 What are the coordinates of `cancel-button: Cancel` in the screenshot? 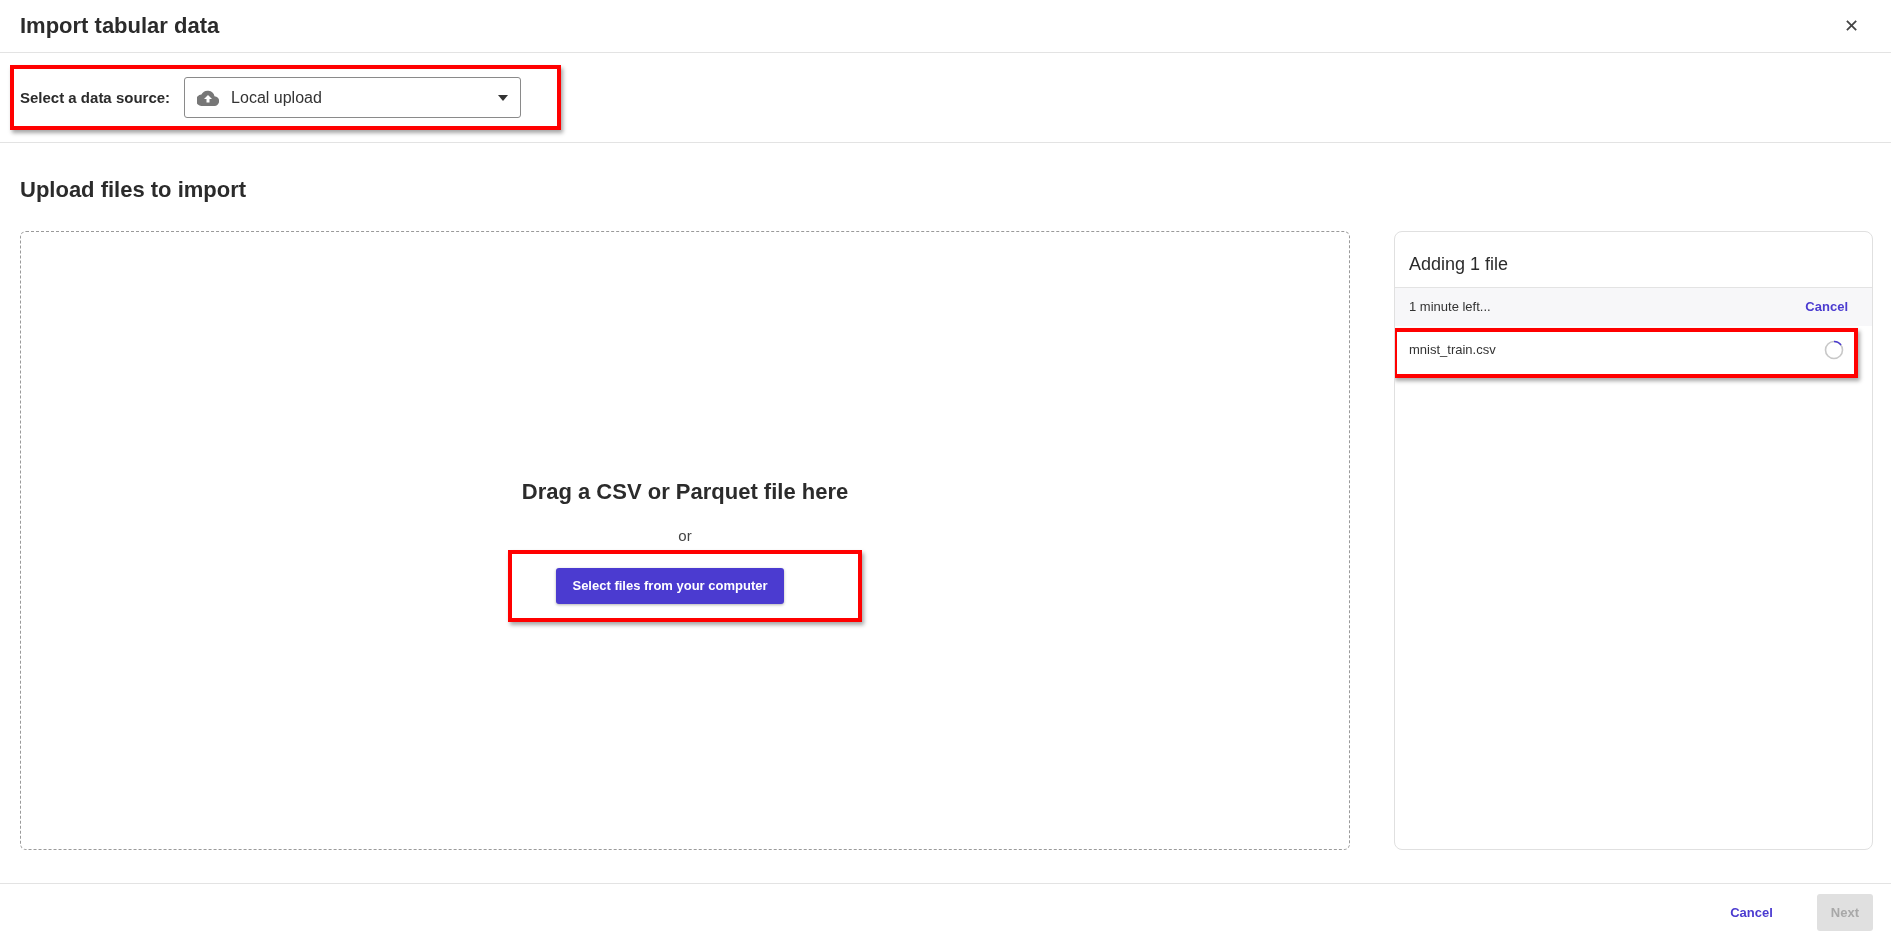 It's located at (1751, 913).